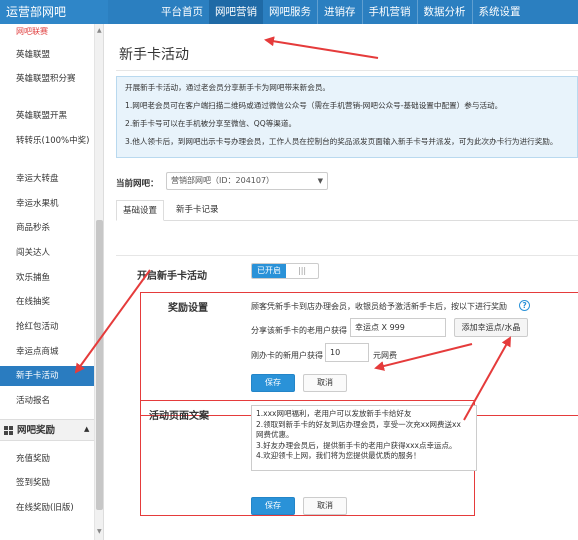 The image size is (578, 540). What do you see at coordinates (47, 352) in the screenshot?
I see `sidebar-item-lucky-mall: 幸运点商城` at bounding box center [47, 352].